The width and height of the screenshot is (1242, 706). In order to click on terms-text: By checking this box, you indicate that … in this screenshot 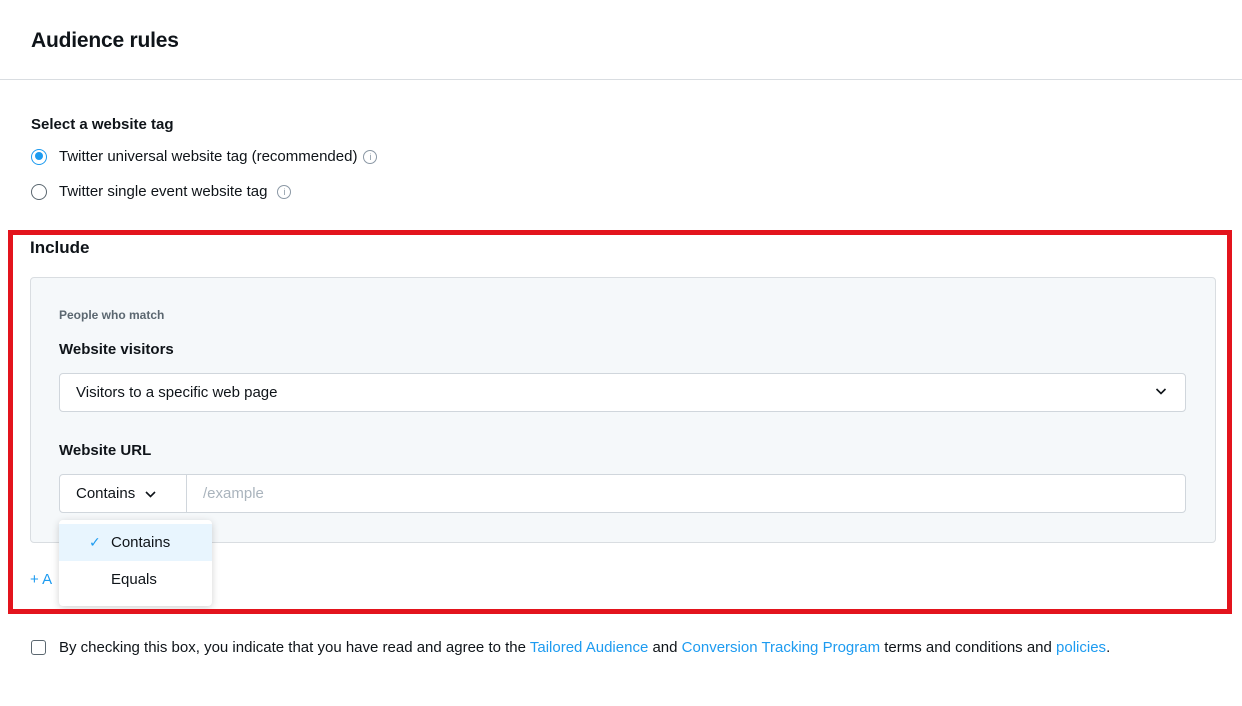, I will do `click(584, 648)`.